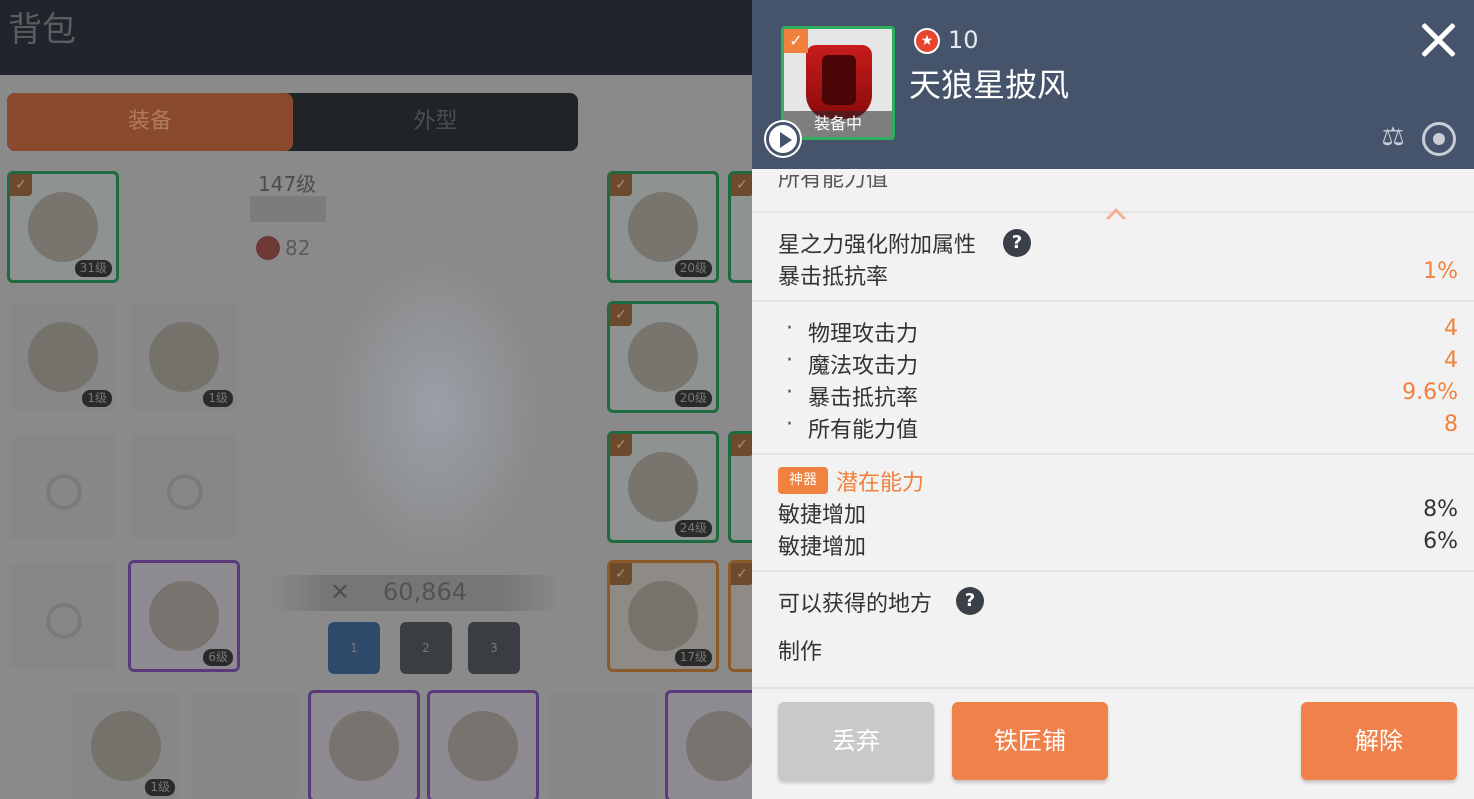 The image size is (1474, 799). I want to click on discard-button: 丢弃, so click(856, 741).